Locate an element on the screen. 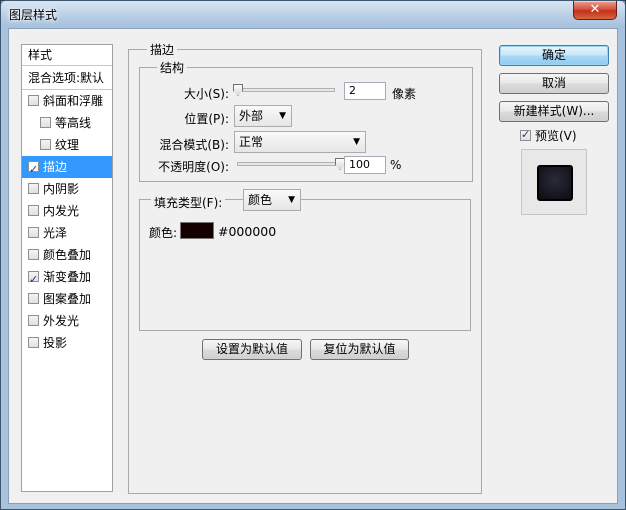 The image size is (626, 510). fill-type-select: 颜色 ▼ is located at coordinates (272, 200).